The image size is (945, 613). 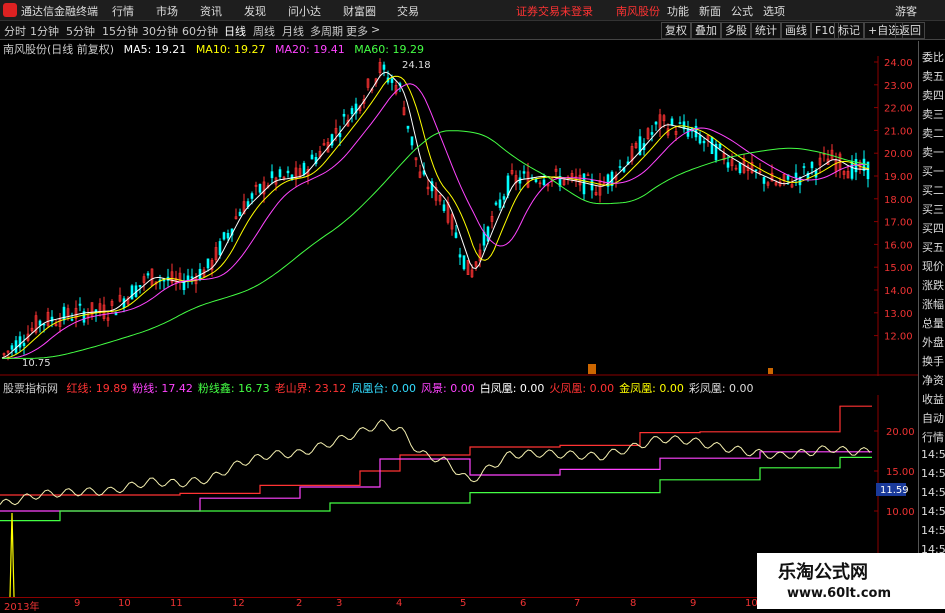 What do you see at coordinates (933, 266) in the screenshot?
I see `sidebar-item: 现价` at bounding box center [933, 266].